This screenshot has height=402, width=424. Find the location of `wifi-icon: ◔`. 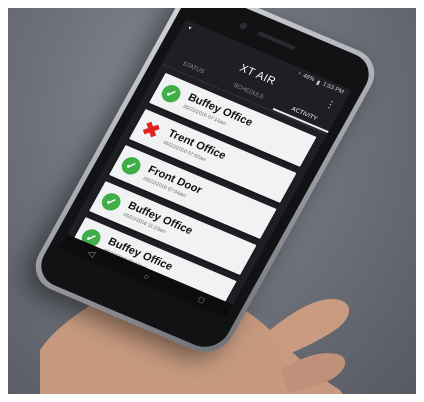

wifi-icon: ◔ is located at coordinates (298, 74).